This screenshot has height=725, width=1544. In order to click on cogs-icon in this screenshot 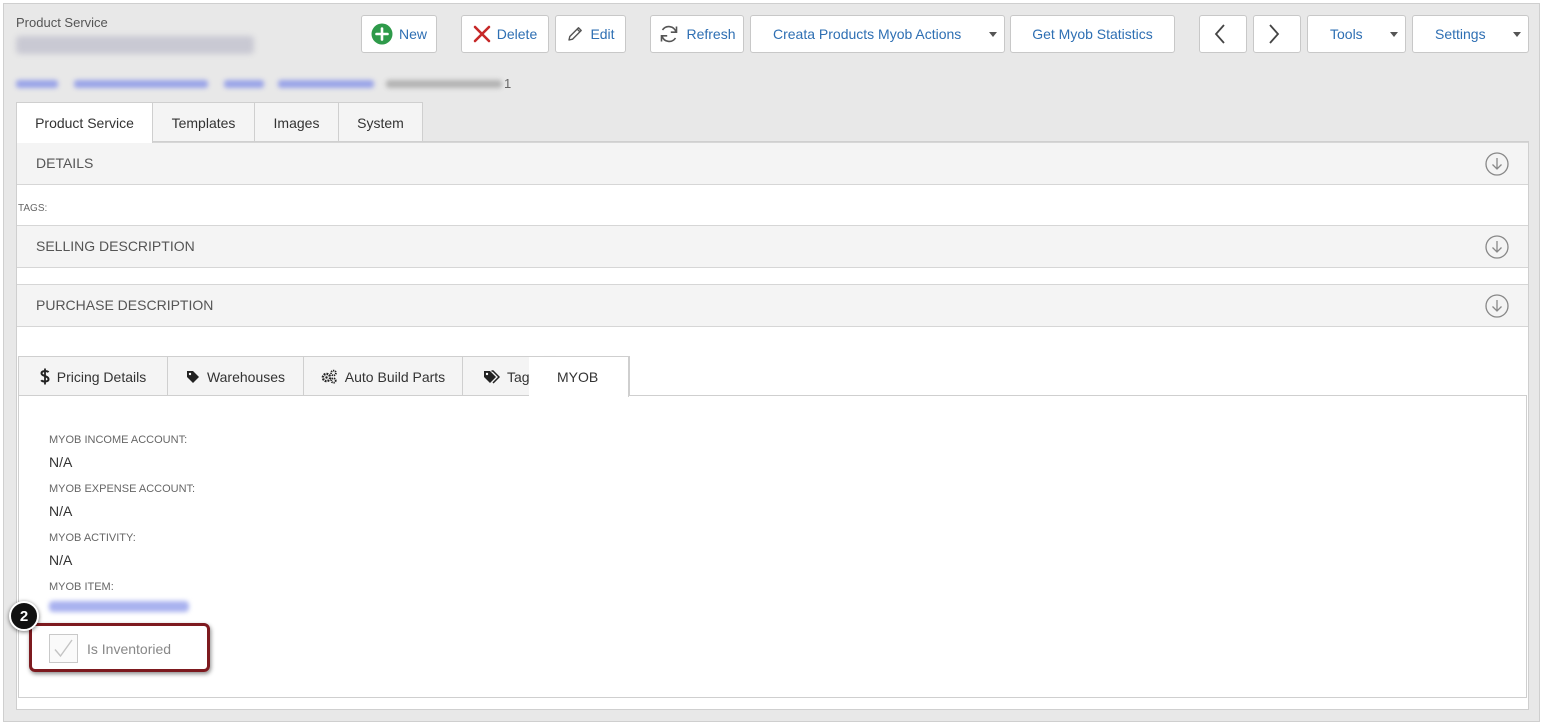, I will do `click(329, 376)`.